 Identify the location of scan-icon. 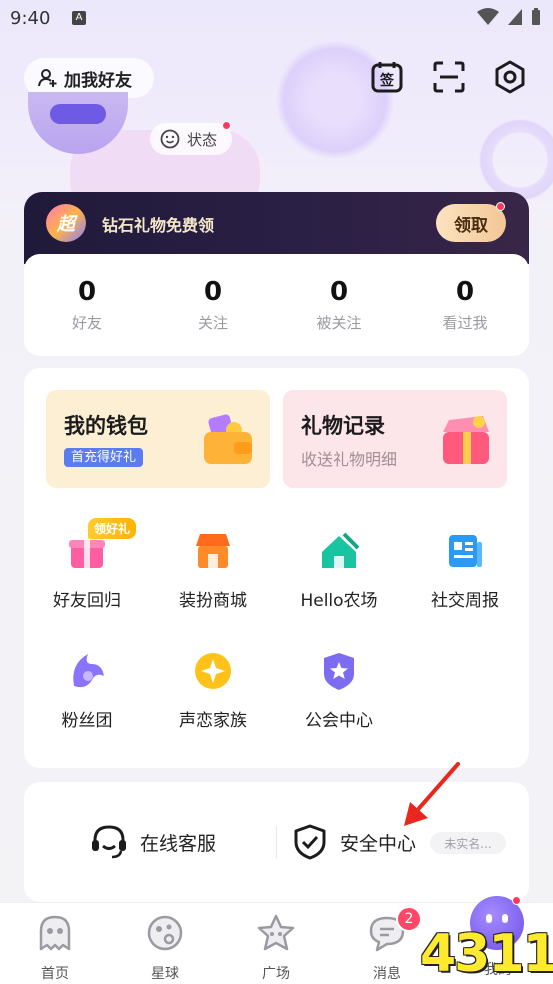
(449, 77).